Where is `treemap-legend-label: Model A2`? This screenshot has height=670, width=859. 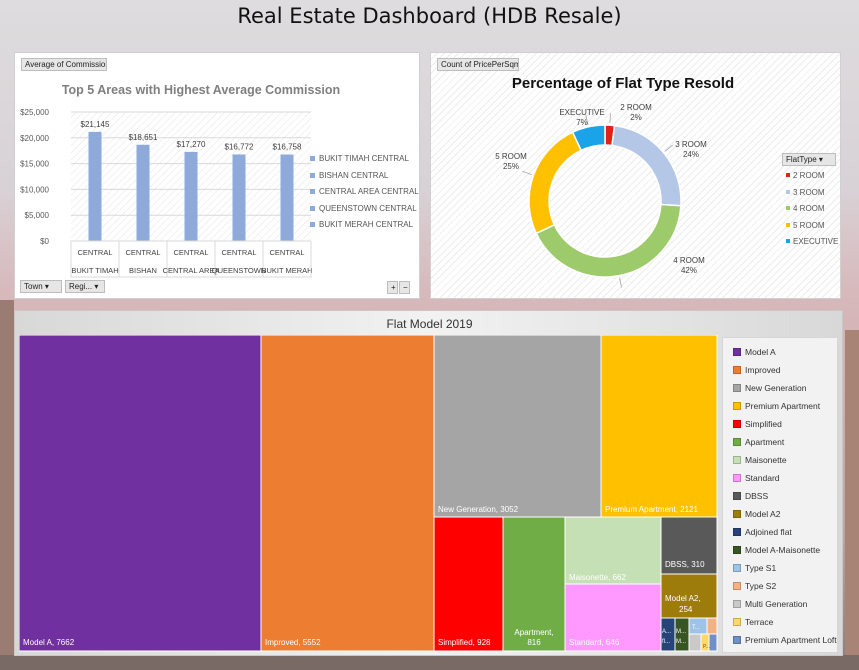 treemap-legend-label: Model A2 is located at coordinates (763, 514).